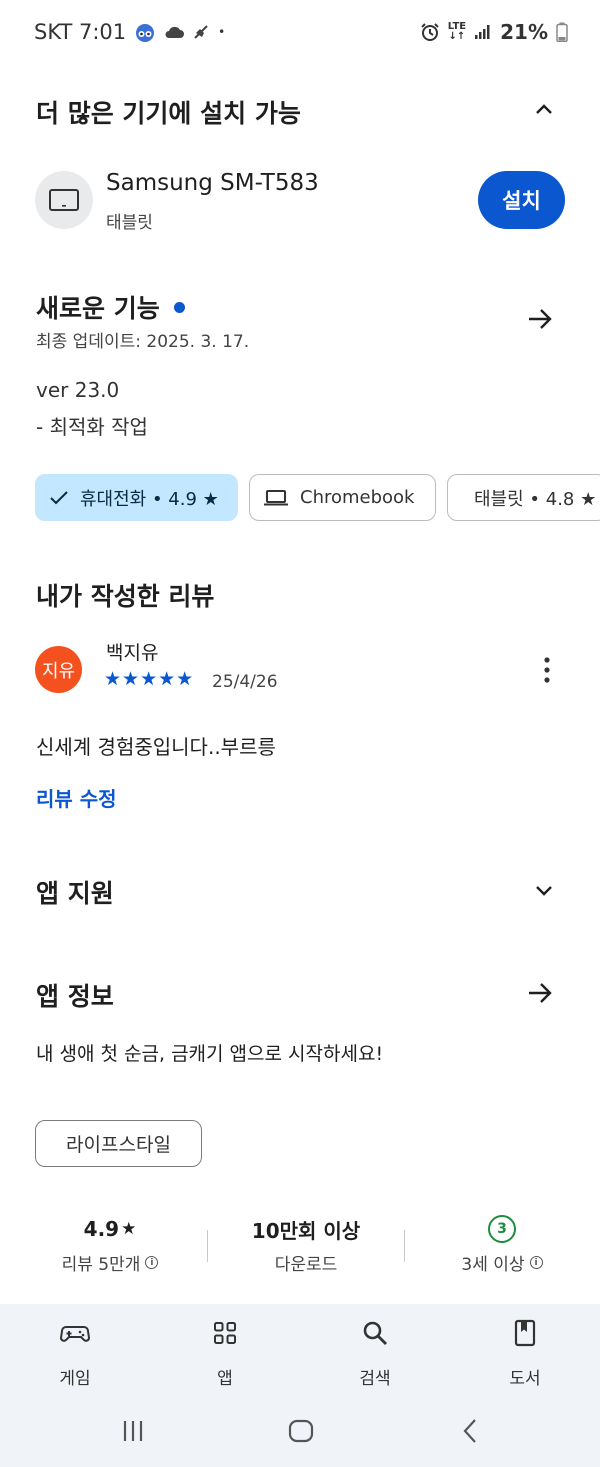 Image resolution: width=600 pixels, height=1467 pixels. What do you see at coordinates (110, 1262) in the screenshot?
I see `rating-label: 리뷰 5만개 i` at bounding box center [110, 1262].